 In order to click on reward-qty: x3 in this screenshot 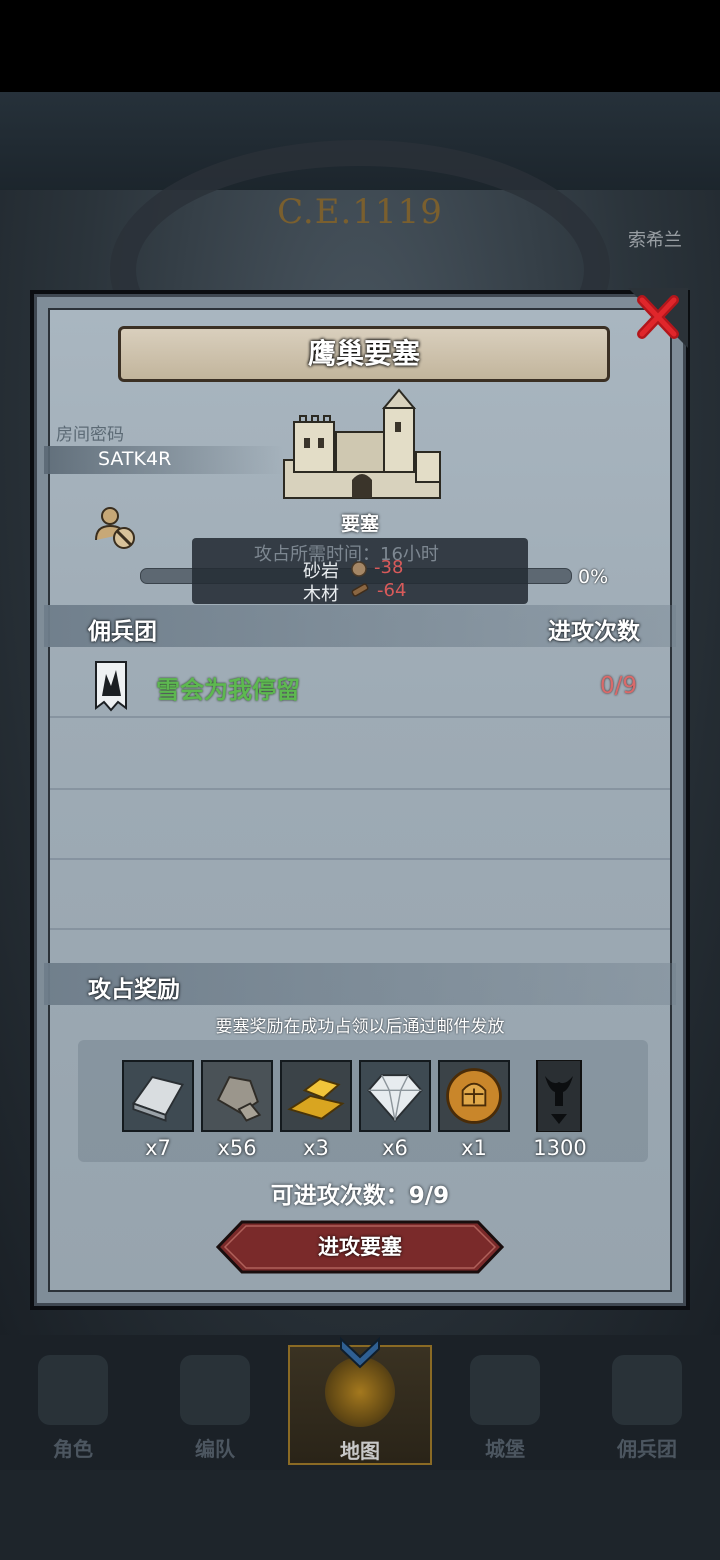, I will do `click(316, 1148)`.